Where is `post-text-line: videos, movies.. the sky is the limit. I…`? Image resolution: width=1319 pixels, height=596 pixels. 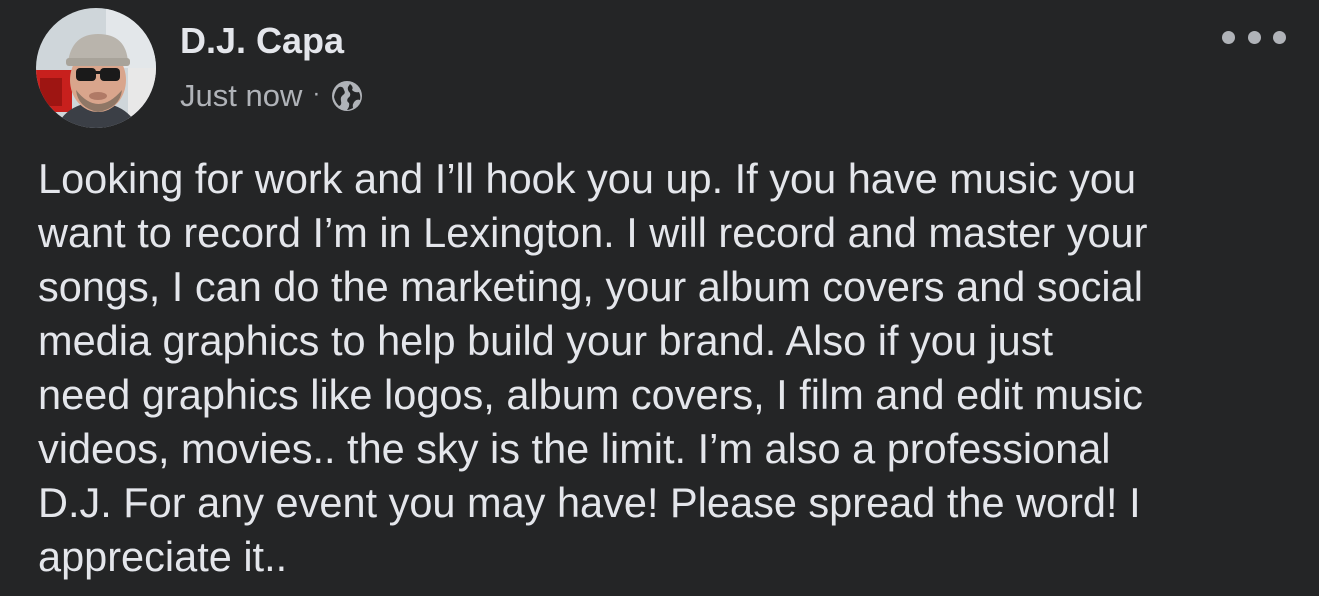 post-text-line: videos, movies.. the sky is the limit. I… is located at coordinates (574, 448).